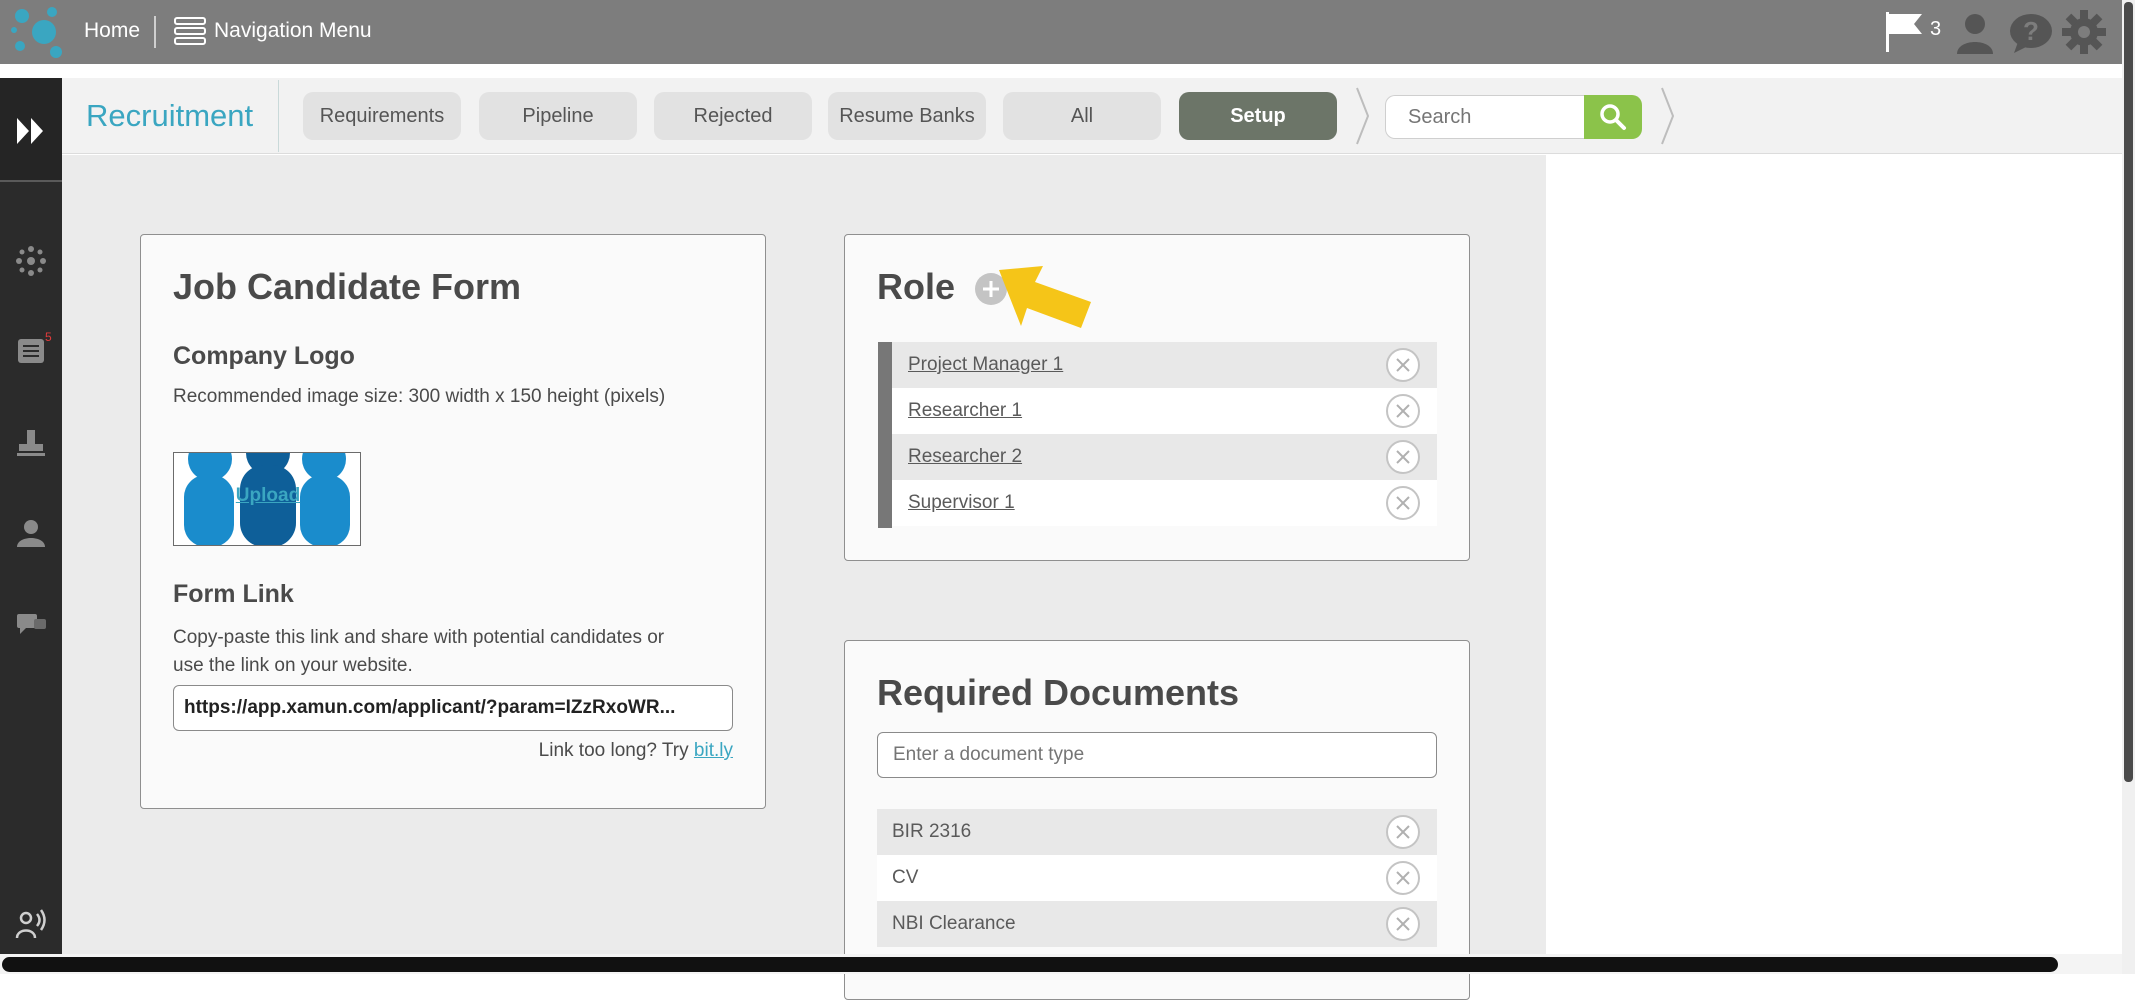  What do you see at coordinates (1157, 878) in the screenshot?
I see `list-item: CV` at bounding box center [1157, 878].